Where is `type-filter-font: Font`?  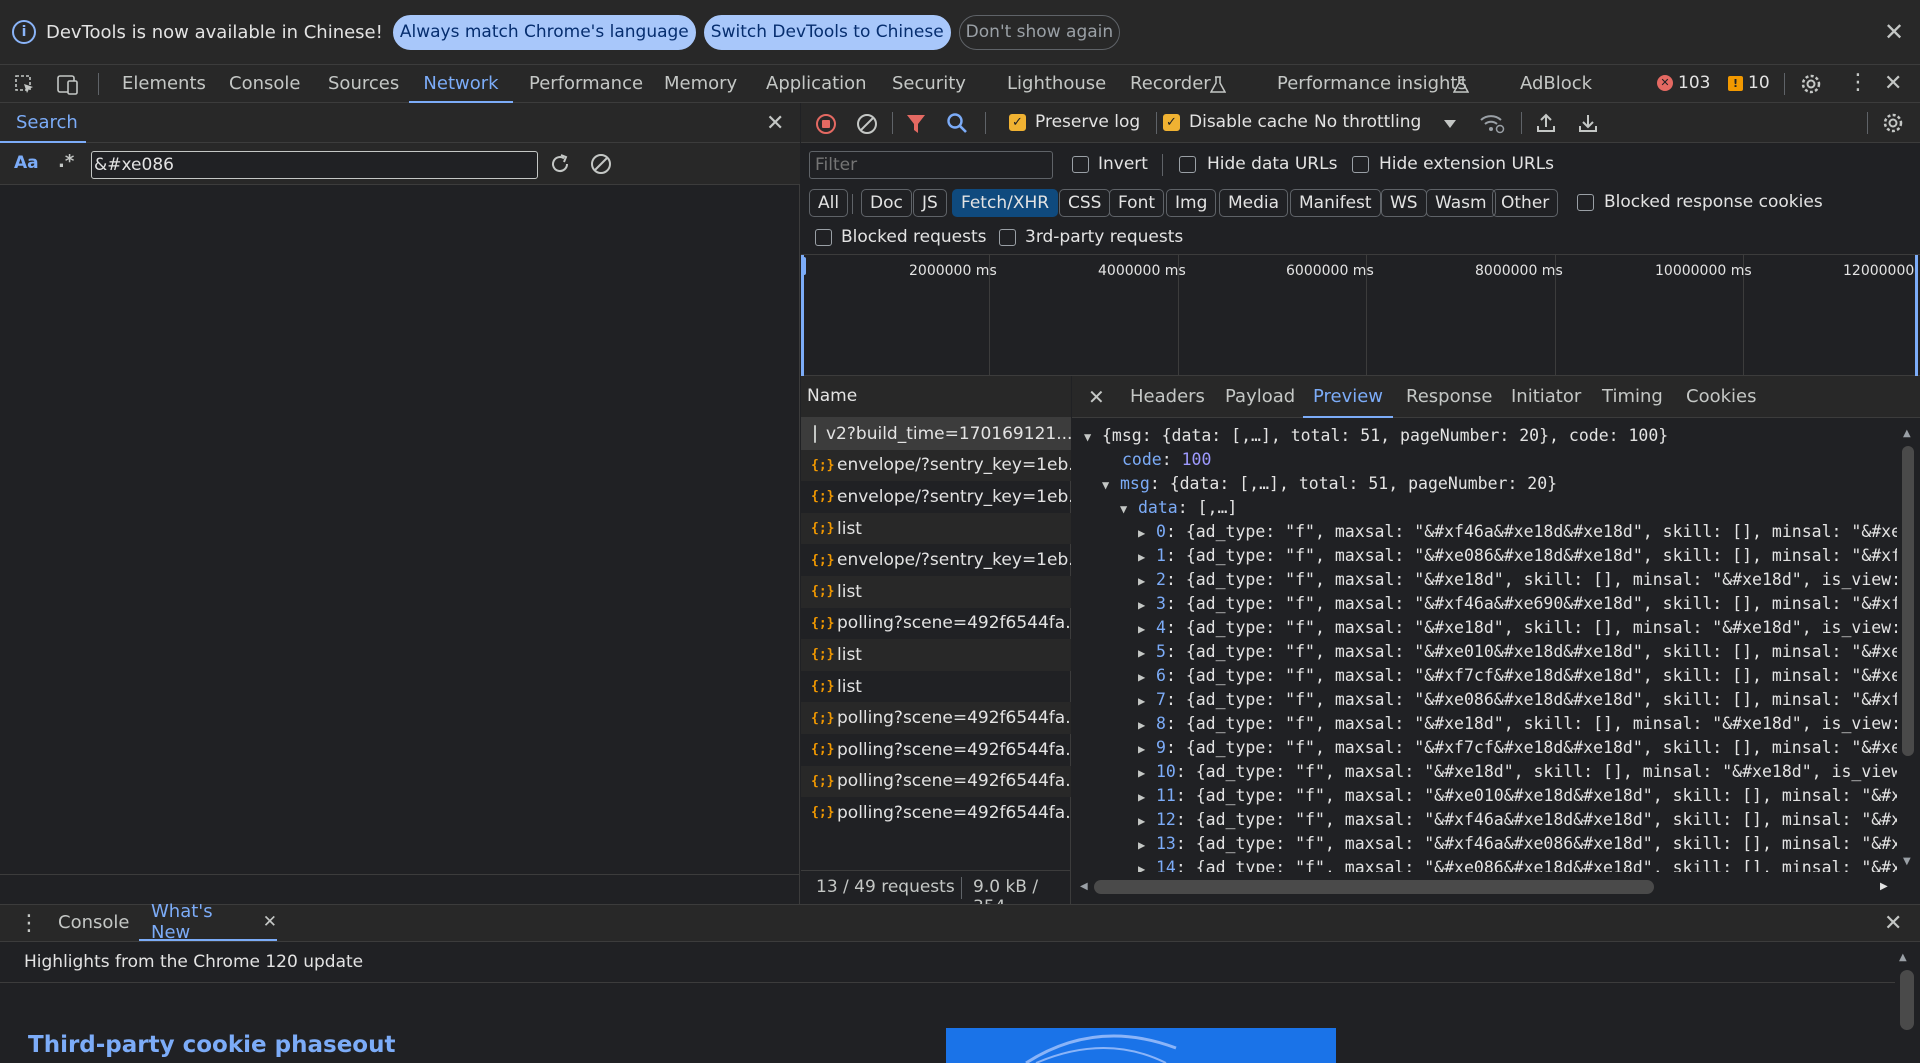 type-filter-font: Font is located at coordinates (1137, 203).